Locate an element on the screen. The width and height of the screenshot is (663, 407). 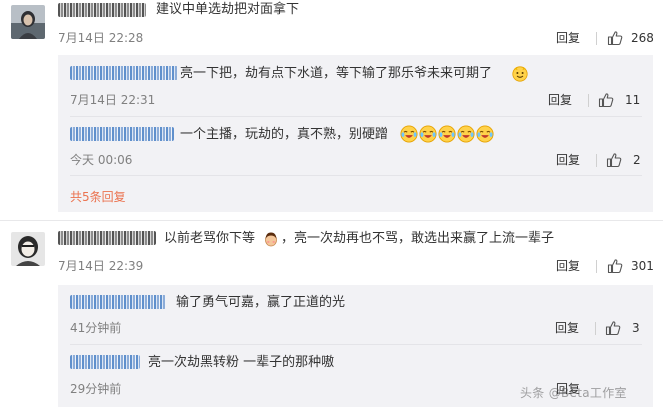
sub-reply-time: 41分钟前 is located at coordinates (96, 328).